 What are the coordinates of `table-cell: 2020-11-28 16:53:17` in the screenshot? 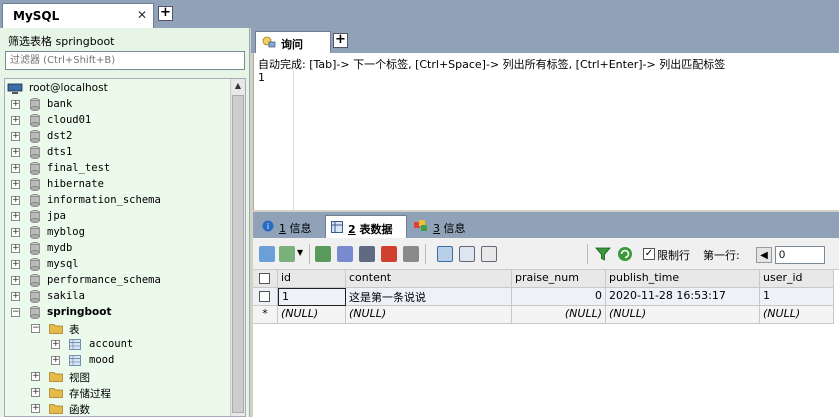 It's located at (683, 297).